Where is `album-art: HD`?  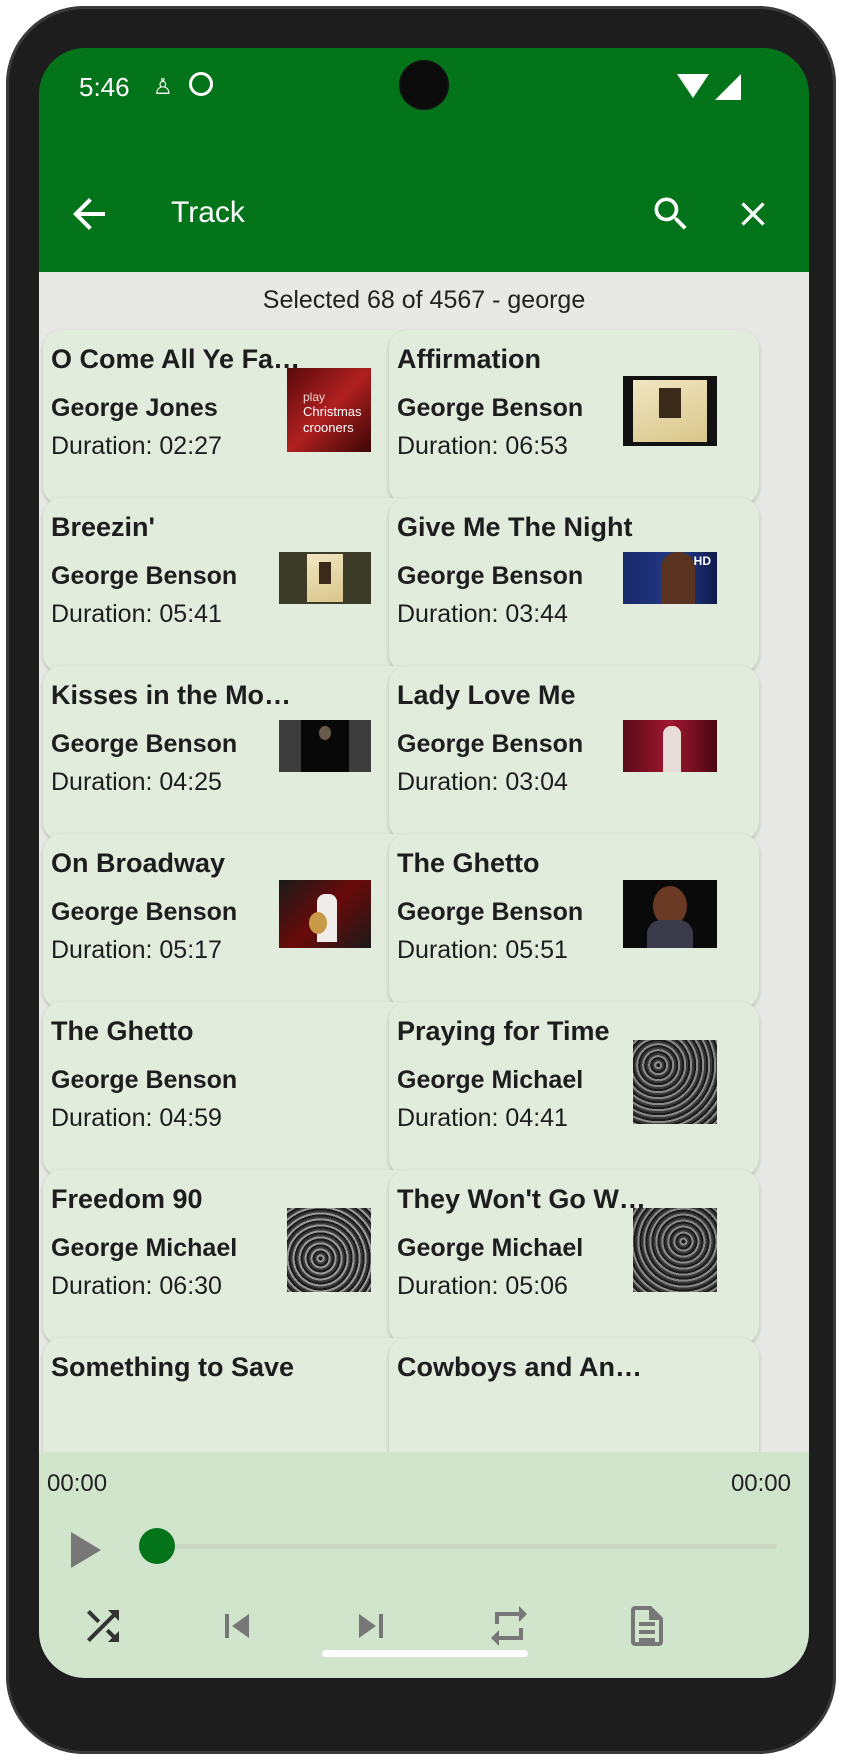
album-art: HD is located at coordinates (670, 578).